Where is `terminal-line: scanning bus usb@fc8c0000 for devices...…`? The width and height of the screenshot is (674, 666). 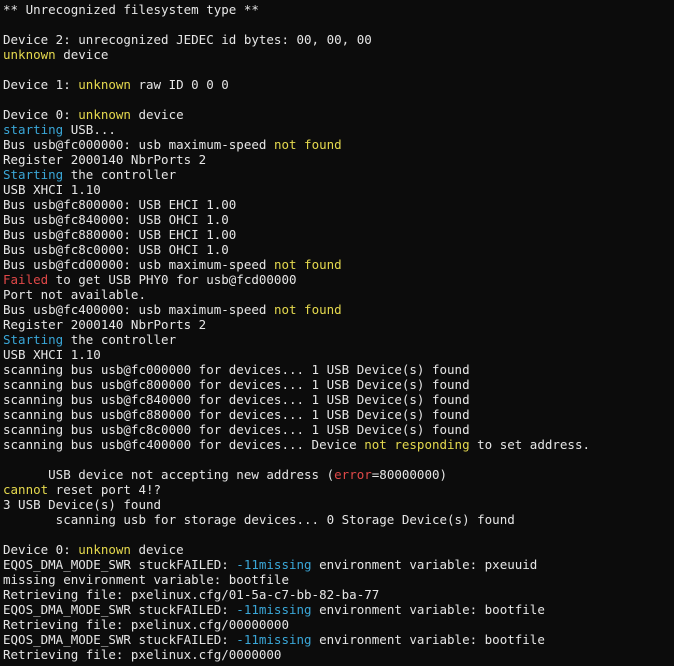 terminal-line: scanning bus usb@fc8c0000 for devices...… is located at coordinates (338, 429).